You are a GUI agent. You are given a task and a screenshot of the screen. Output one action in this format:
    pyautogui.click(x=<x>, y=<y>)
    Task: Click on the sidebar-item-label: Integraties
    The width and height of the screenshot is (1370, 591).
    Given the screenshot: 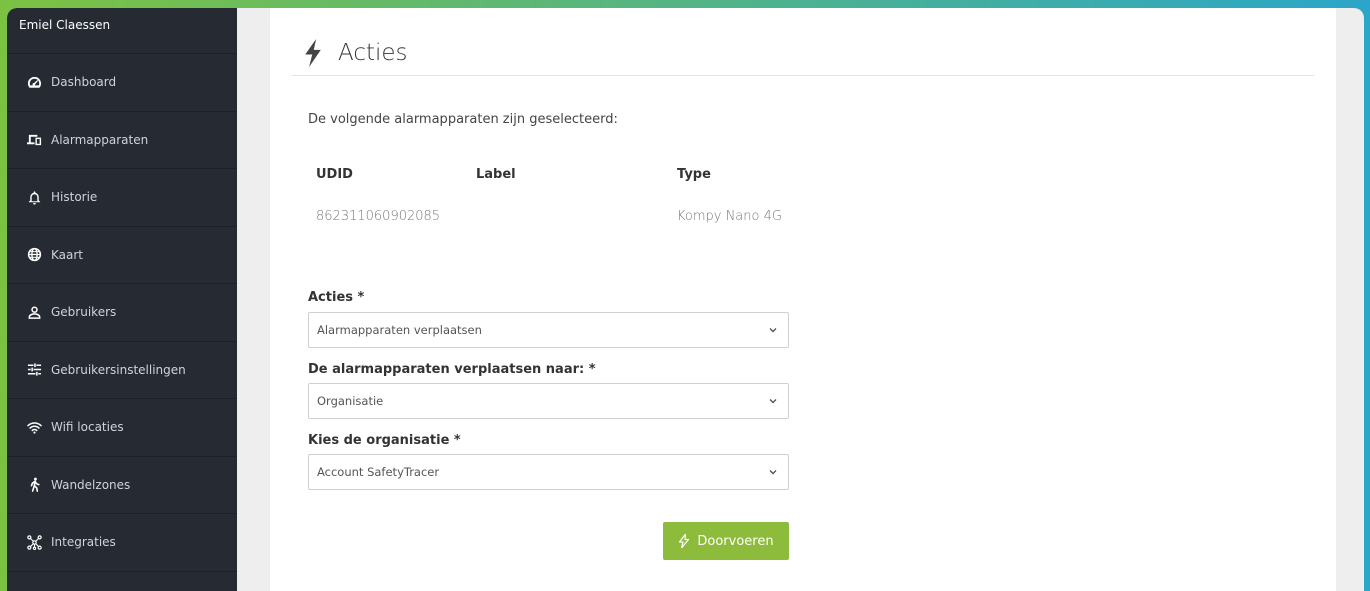 What is the action you would take?
    pyautogui.click(x=83, y=542)
    